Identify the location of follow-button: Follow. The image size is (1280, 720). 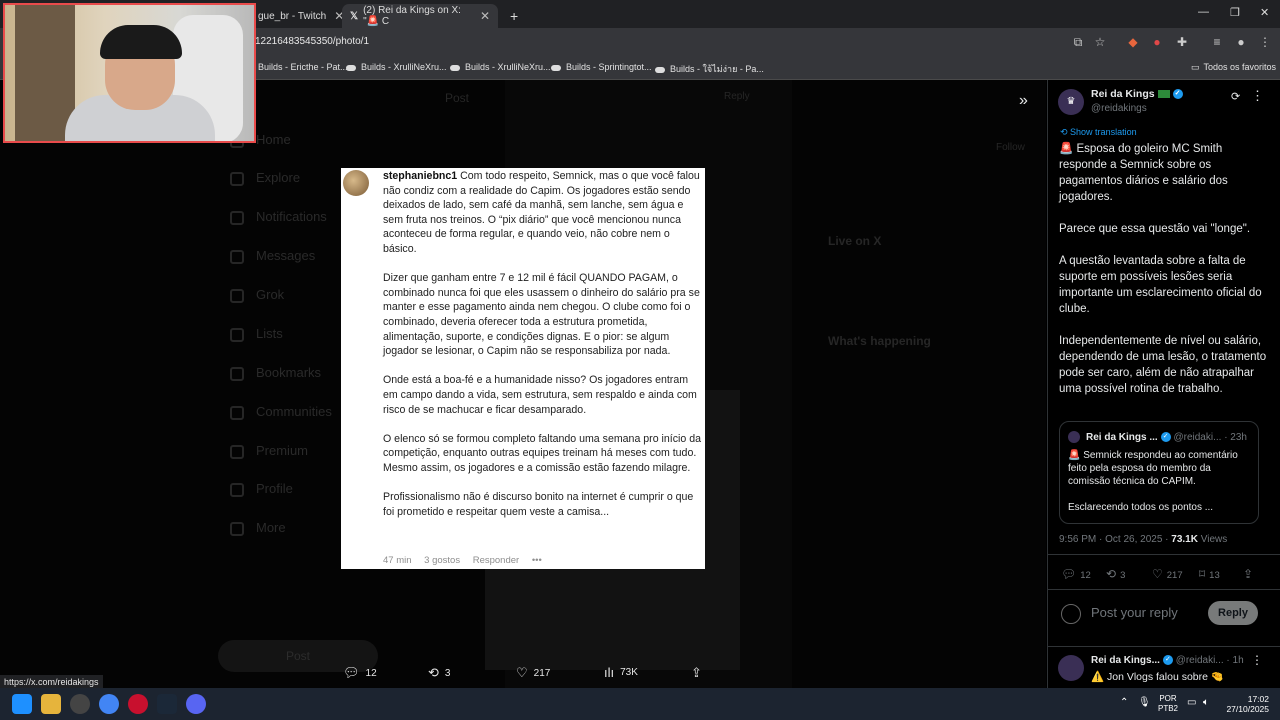
(1010, 147).